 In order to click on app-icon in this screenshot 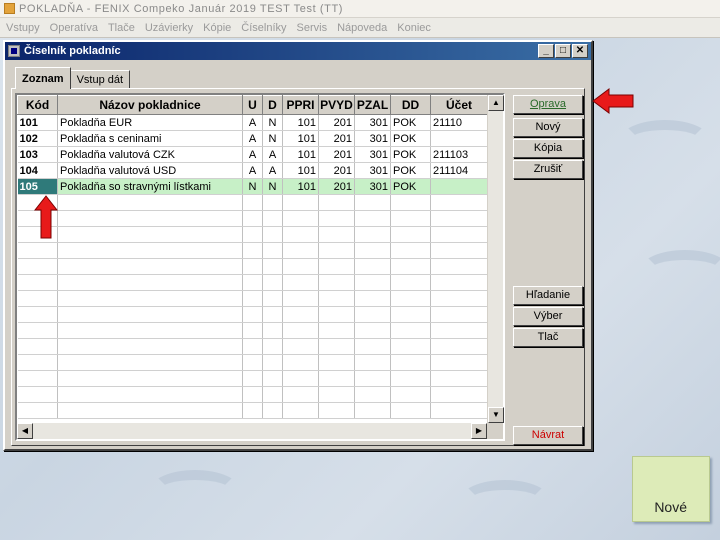, I will do `click(9, 8)`.